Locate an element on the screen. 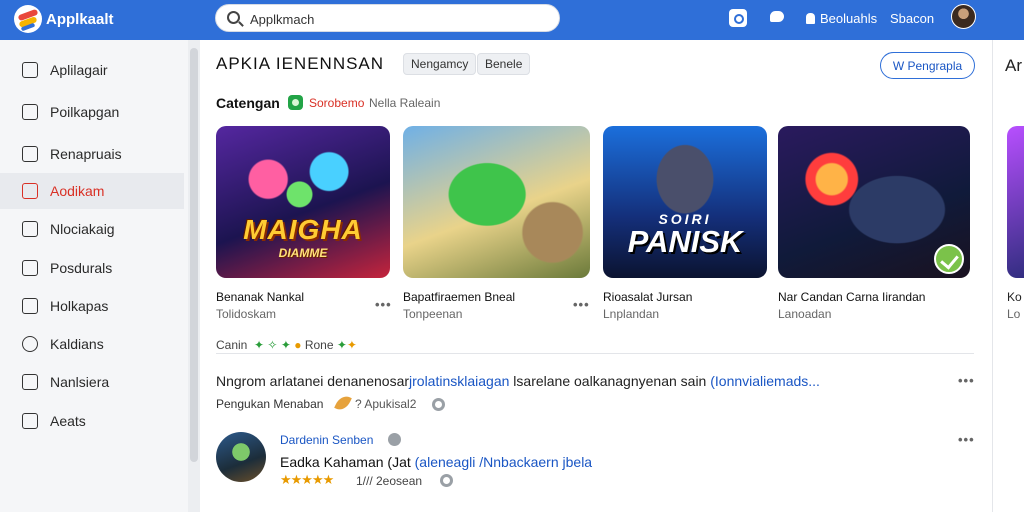 This screenshot has width=1024, height=512. app-developer: Tonpeenan is located at coordinates (433, 314).